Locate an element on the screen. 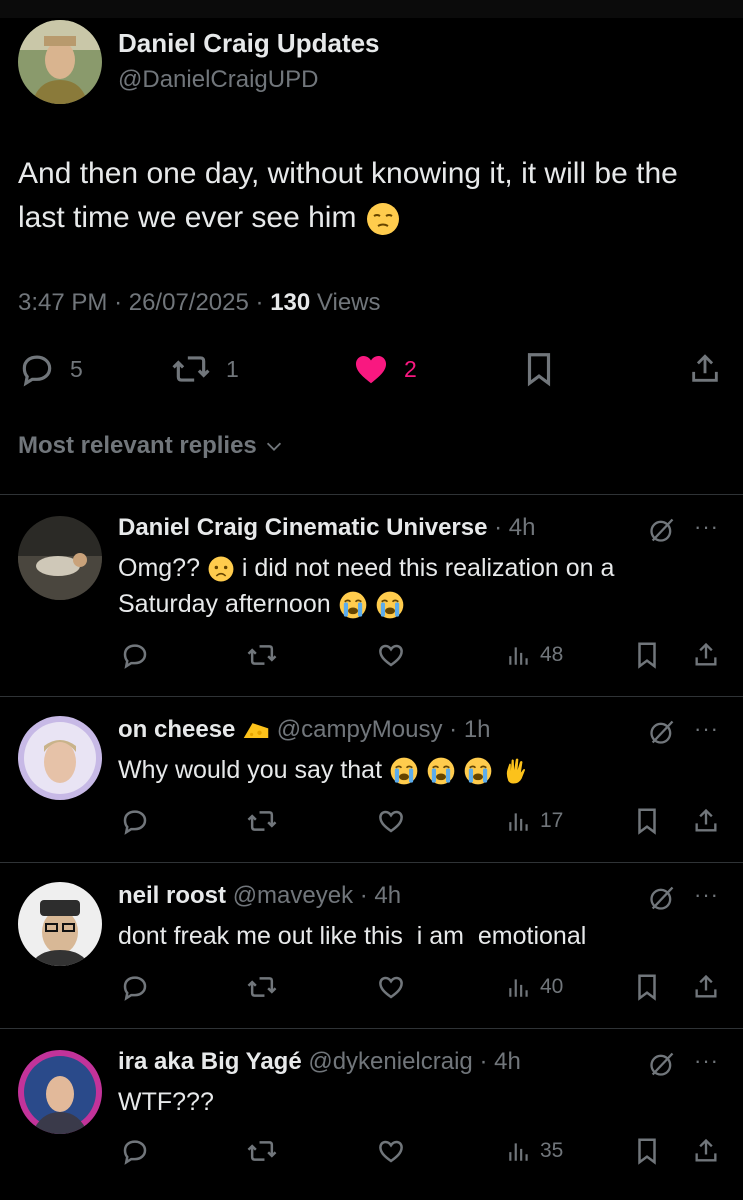 The image size is (743, 1200). views-label: Views is located at coordinates (348, 302).